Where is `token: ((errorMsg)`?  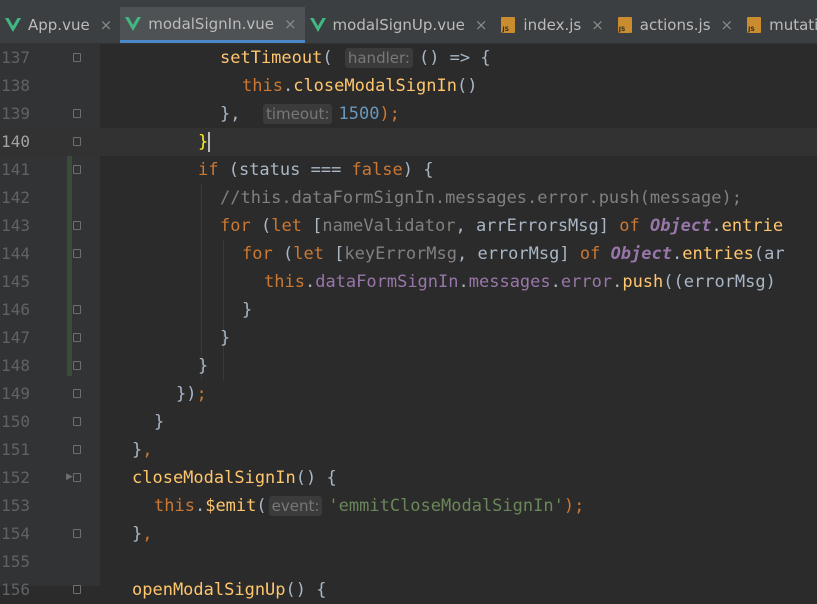 token: ((errorMsg) is located at coordinates (719, 282).